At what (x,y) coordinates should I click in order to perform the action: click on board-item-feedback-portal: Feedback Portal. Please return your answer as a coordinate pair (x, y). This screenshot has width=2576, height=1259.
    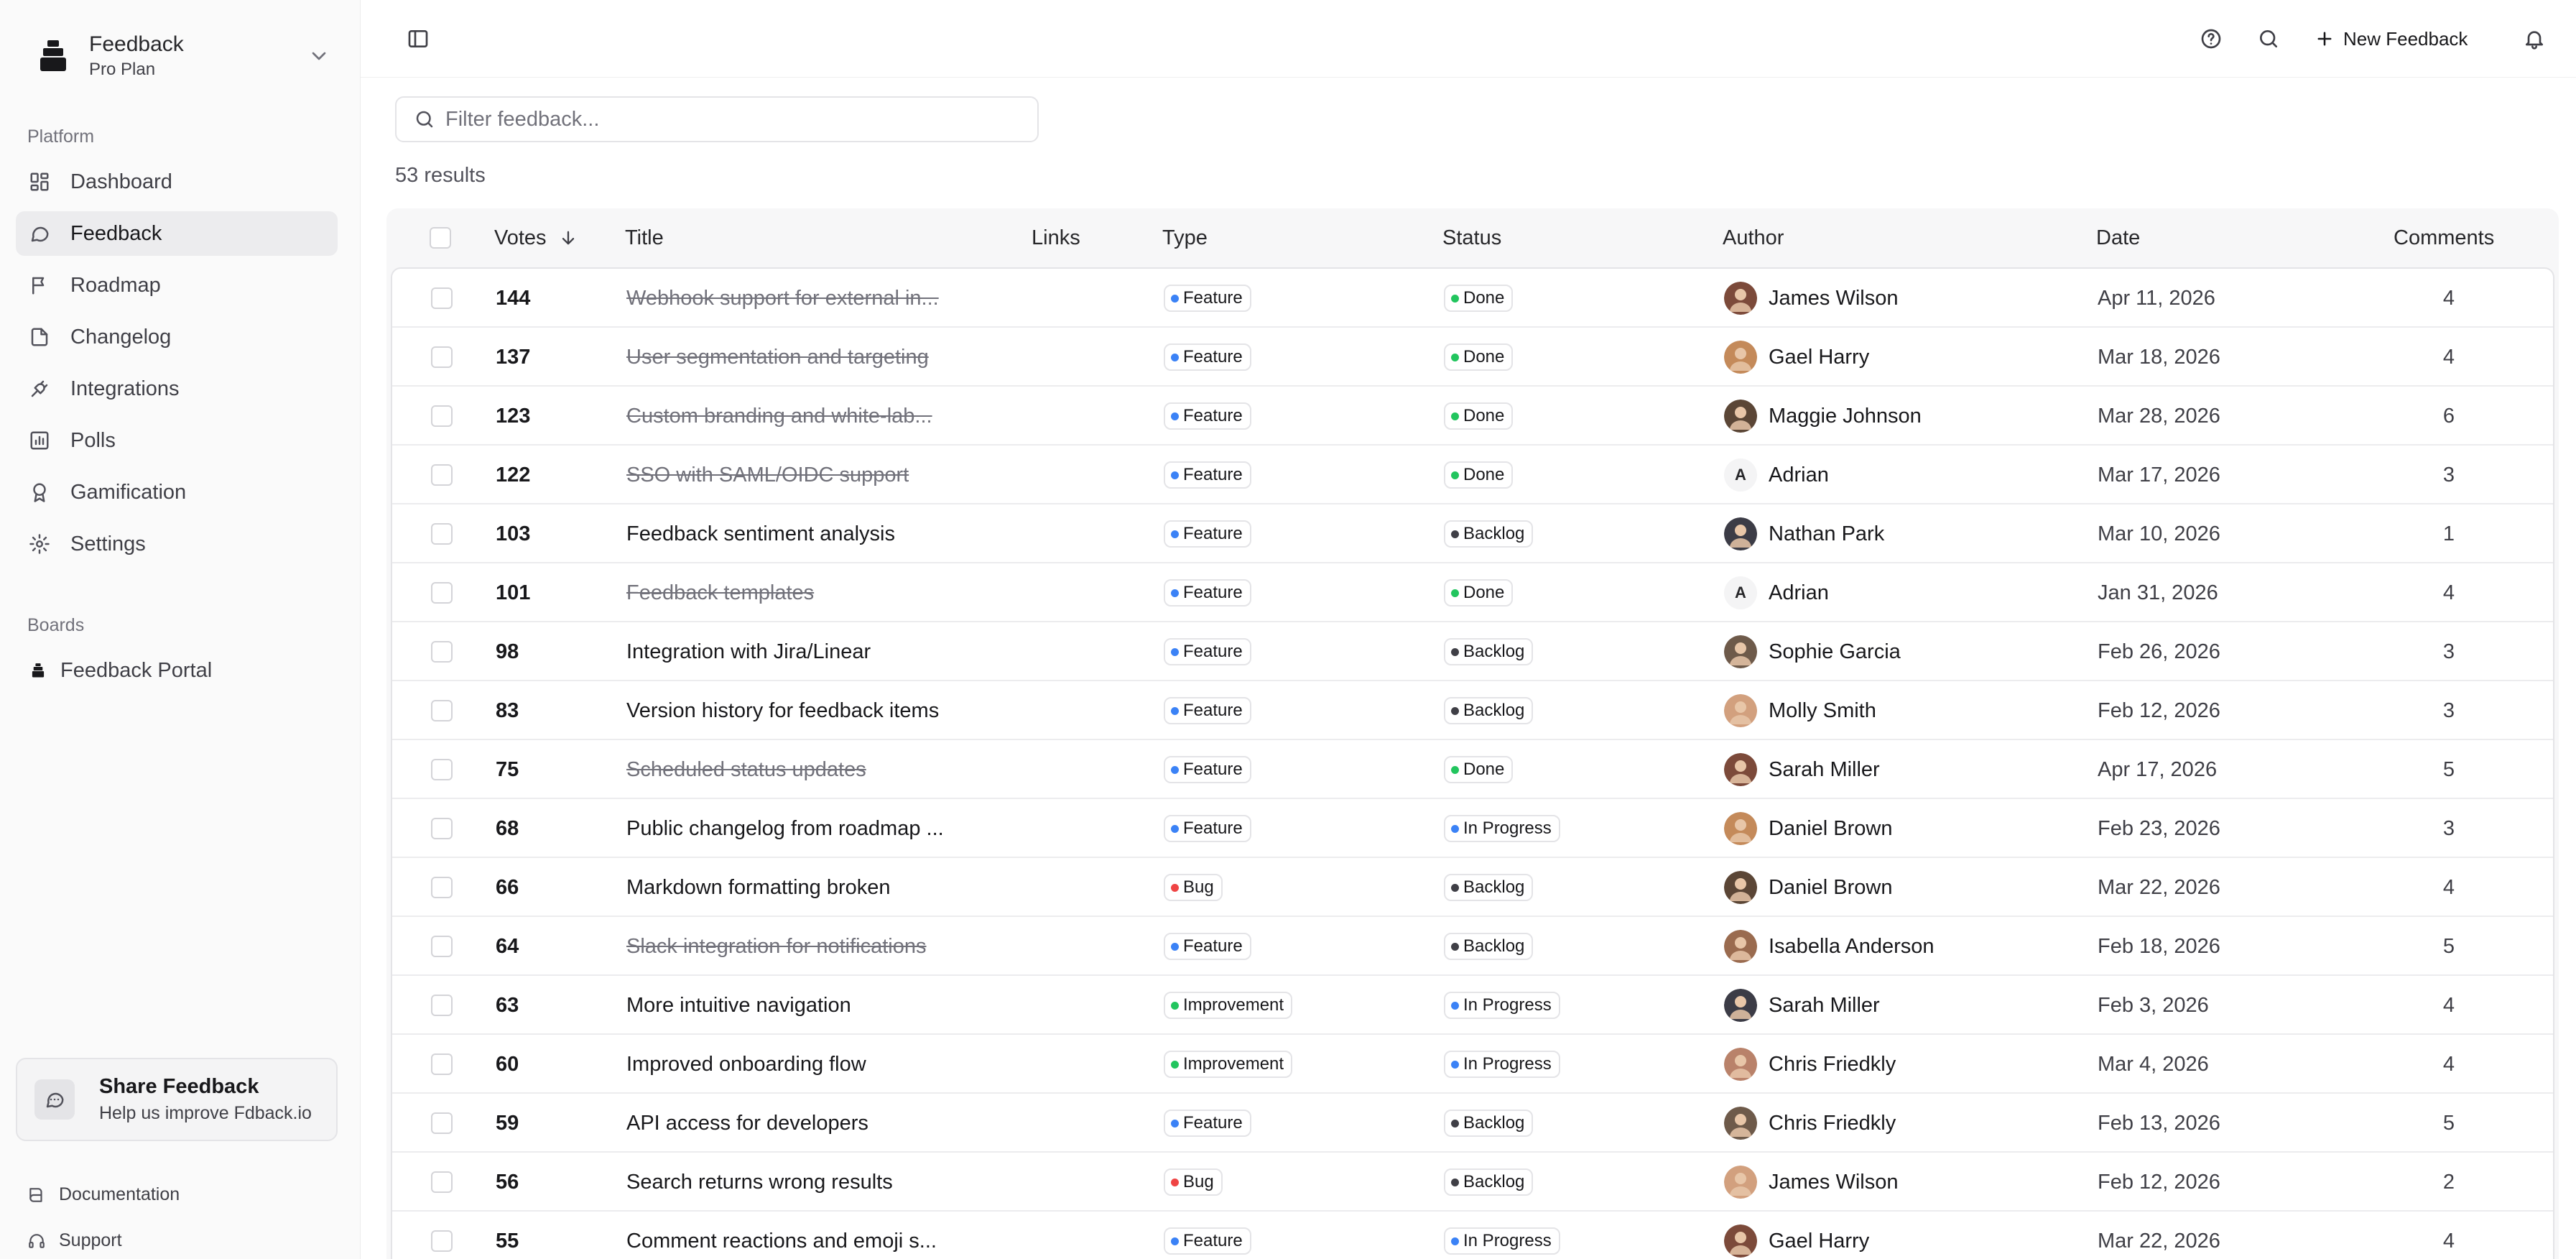
    Looking at the image, I should click on (177, 670).